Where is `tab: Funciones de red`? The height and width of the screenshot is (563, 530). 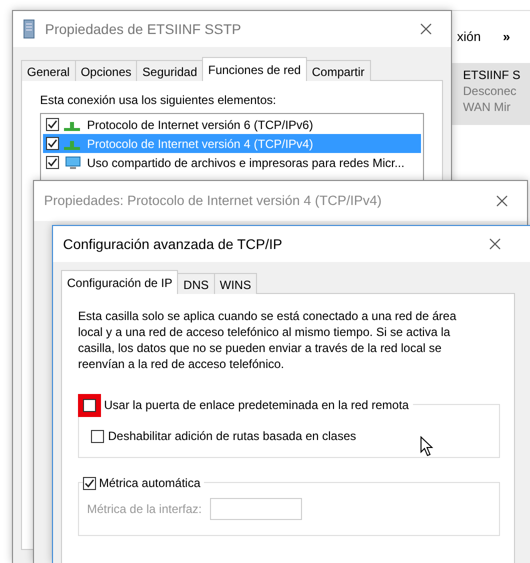
tab: Funciones de red is located at coordinates (254, 69).